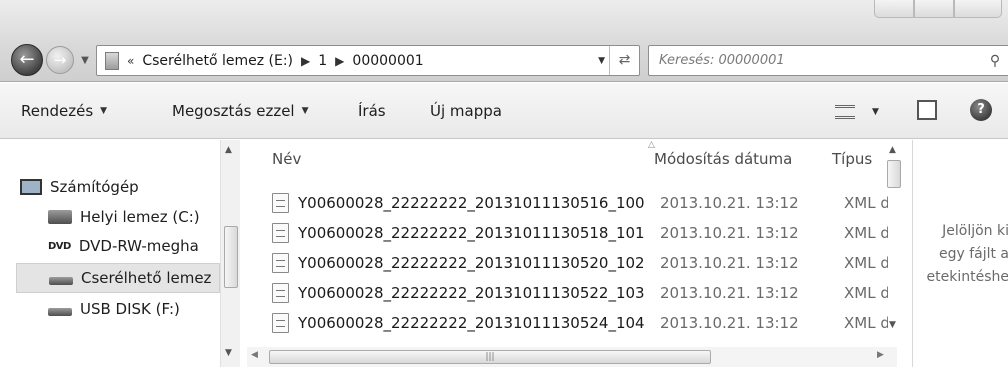 Image resolution: width=1008 pixels, height=367 pixels. I want to click on file-name: Y00600028_22222222_20131011130524_104, so click(471, 323).